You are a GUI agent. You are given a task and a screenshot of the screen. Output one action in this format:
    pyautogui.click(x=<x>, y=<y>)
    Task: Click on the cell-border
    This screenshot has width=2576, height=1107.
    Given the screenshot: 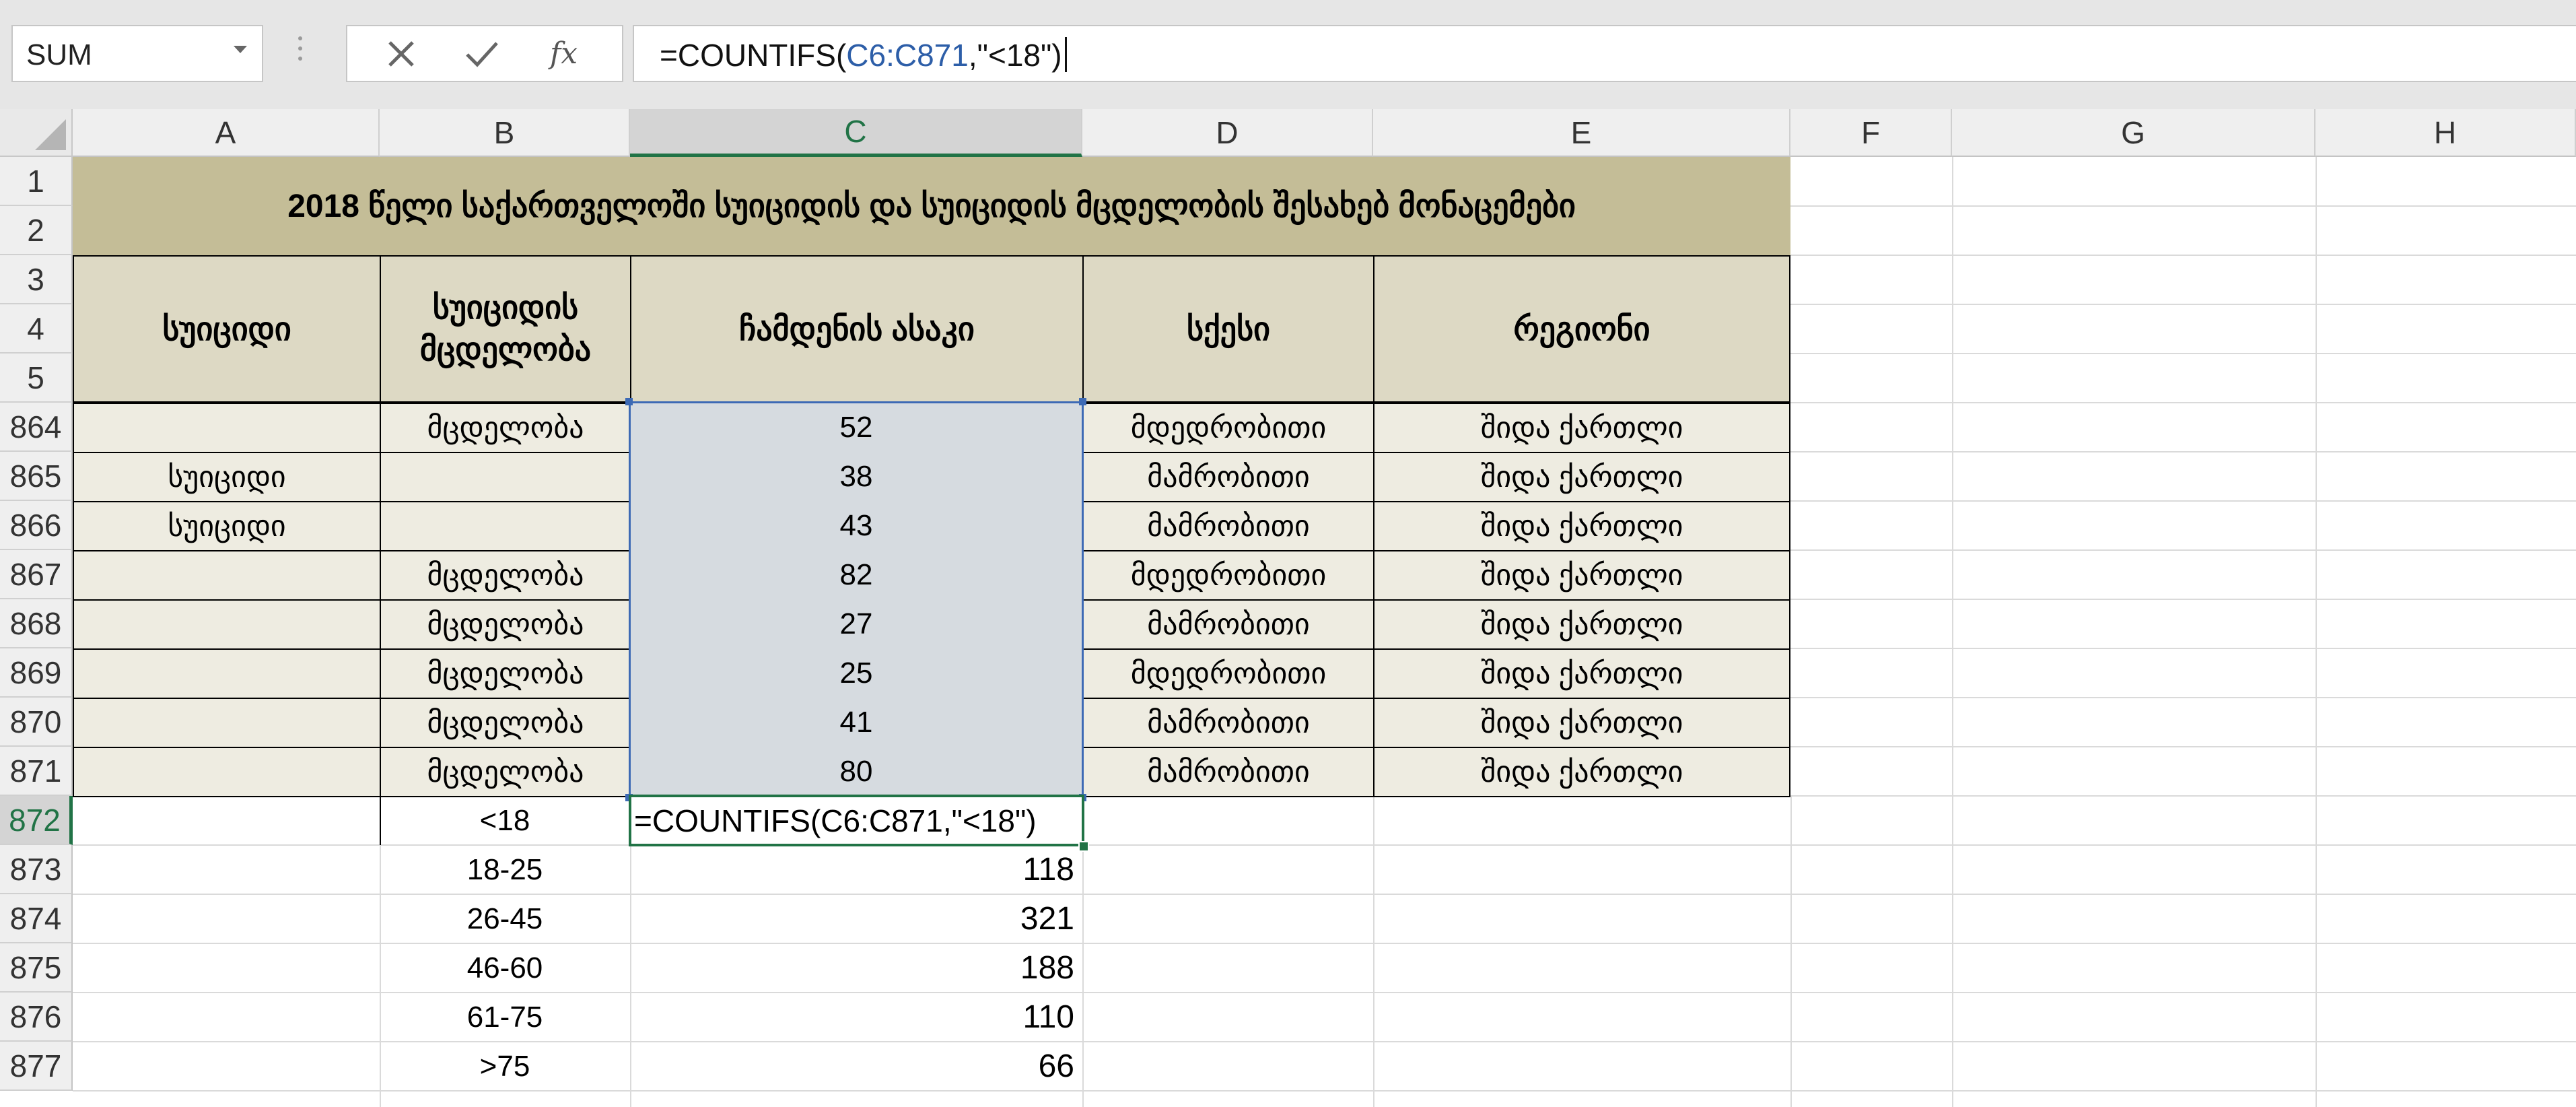 What is the action you would take?
    pyautogui.click(x=380, y=820)
    